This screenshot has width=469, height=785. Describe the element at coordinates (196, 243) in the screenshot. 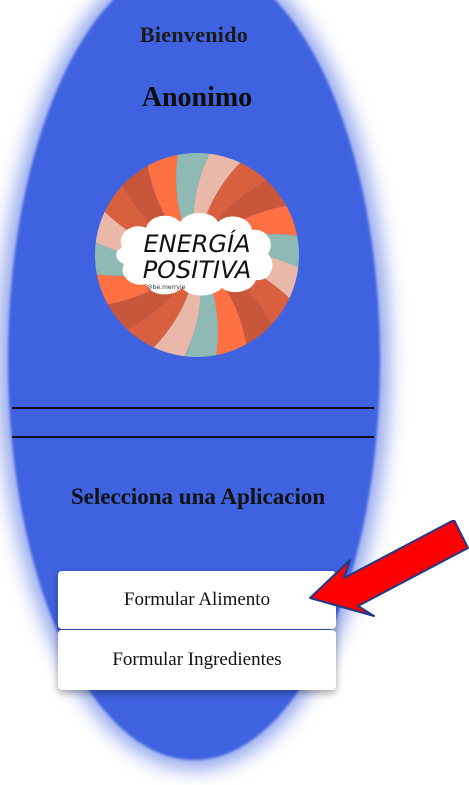

I see `logo-line1: ENERGÍA` at that location.